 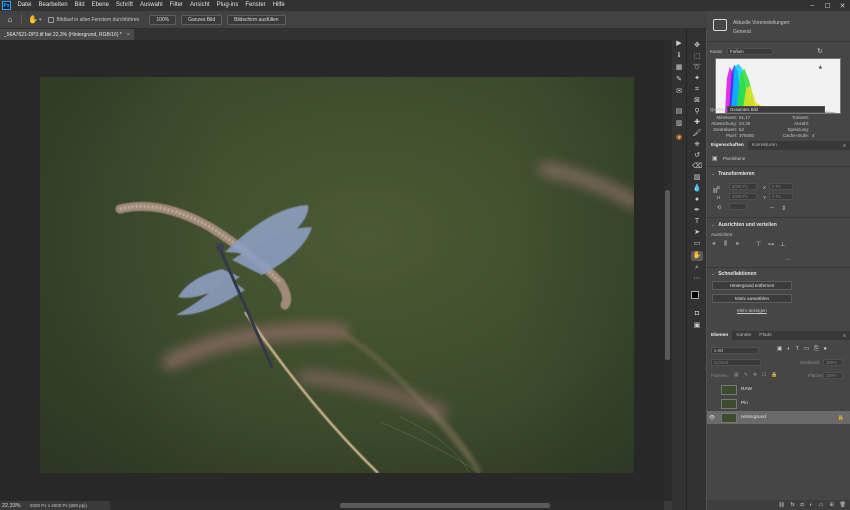 I want to click on filter-type-icon: T, so click(x=797, y=349).